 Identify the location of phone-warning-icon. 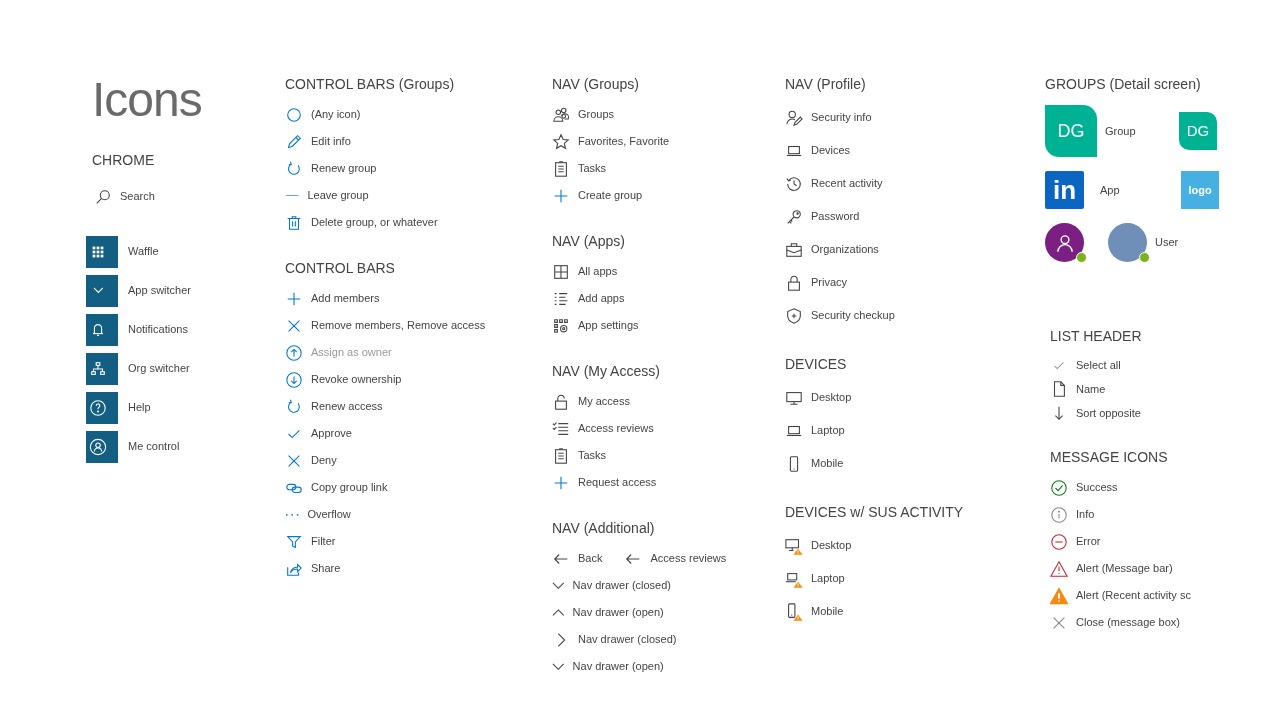
(794, 611).